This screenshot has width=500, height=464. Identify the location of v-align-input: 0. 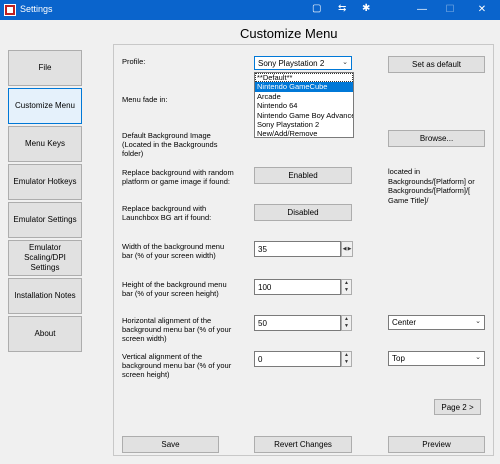
(297, 359).